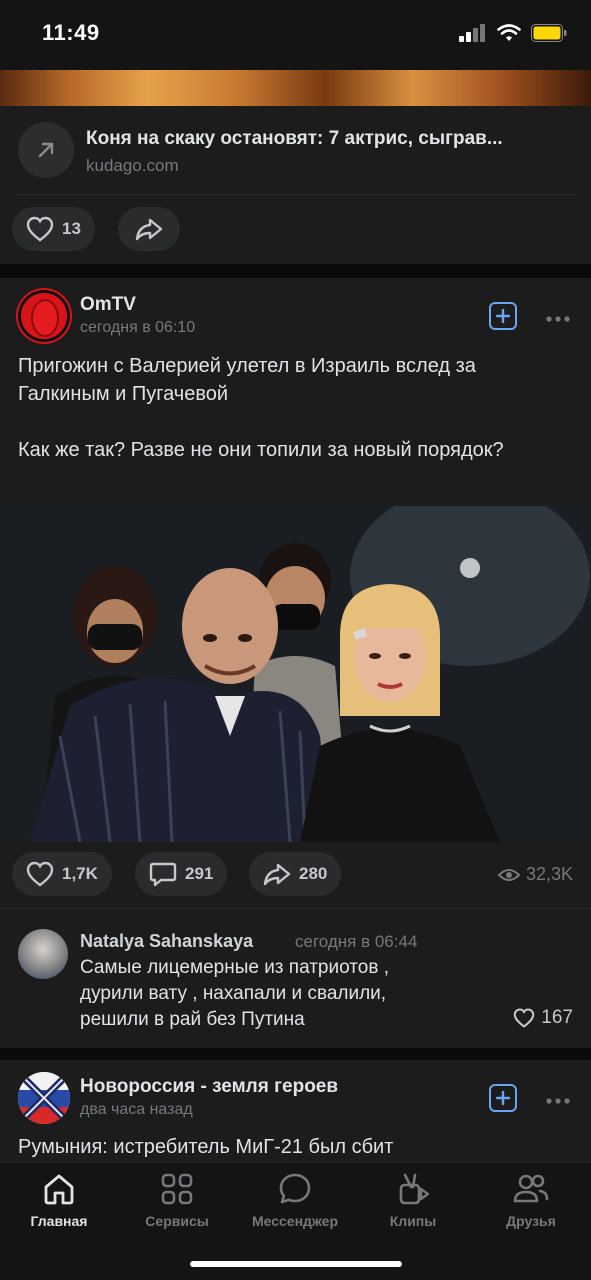 This screenshot has width=591, height=1280. Describe the element at coordinates (356, 941) in the screenshot. I see `comment-time: сегодня в 06:44` at that location.